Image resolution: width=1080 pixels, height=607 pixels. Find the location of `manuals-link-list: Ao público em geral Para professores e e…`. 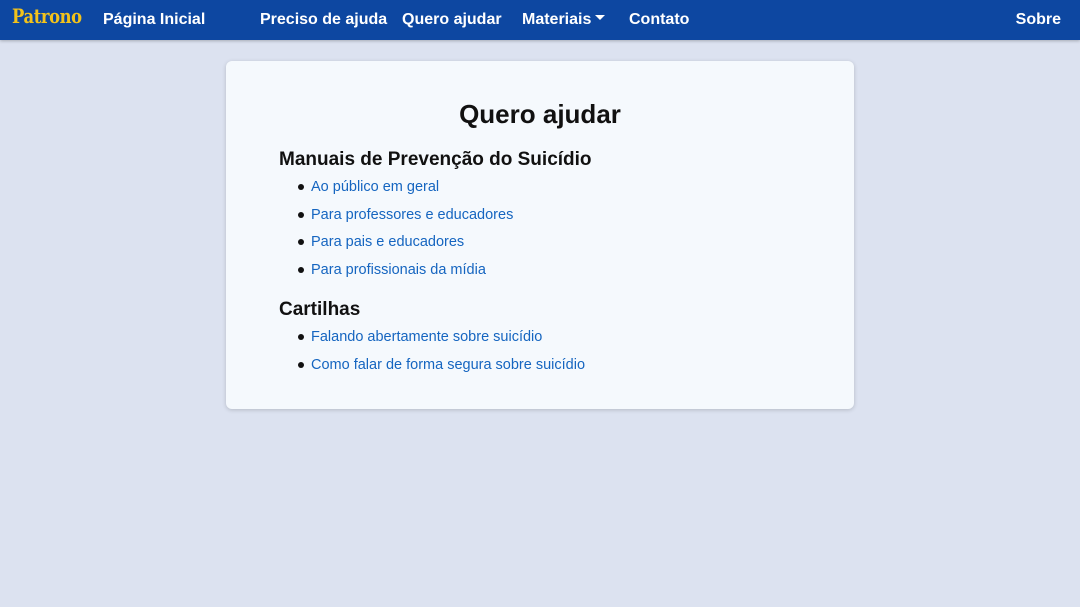

manuals-link-list: Ao público em geral Para professores e e… is located at coordinates (396, 231).